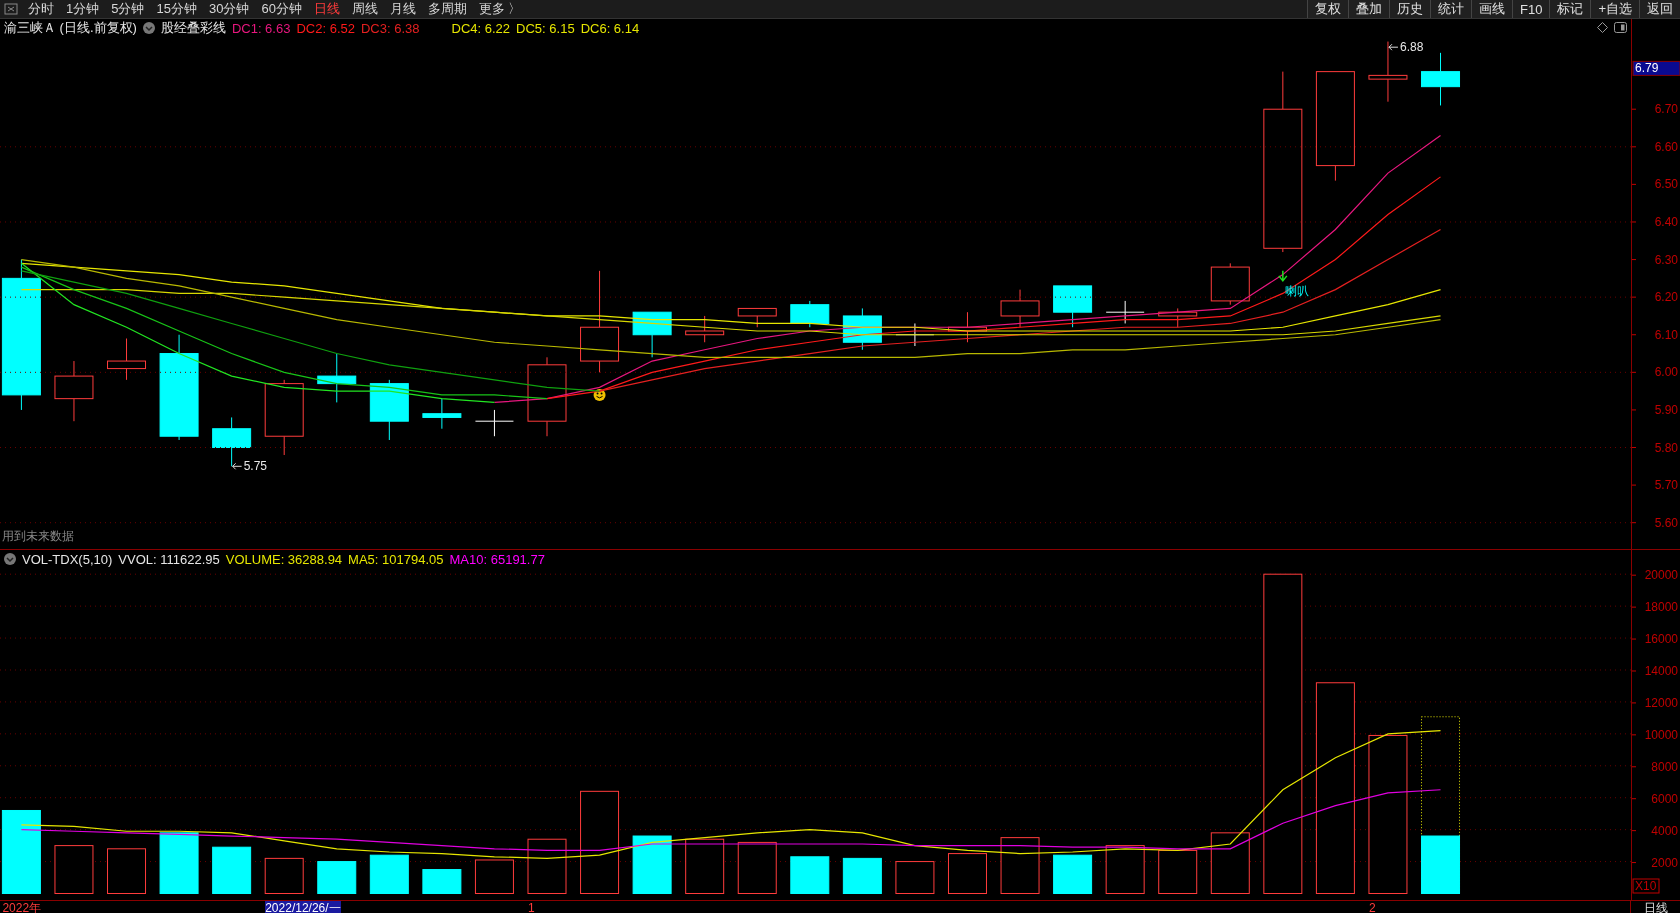 The image size is (1680, 913). What do you see at coordinates (1666, 109) in the screenshot?
I see `axis-label: 6.70` at bounding box center [1666, 109].